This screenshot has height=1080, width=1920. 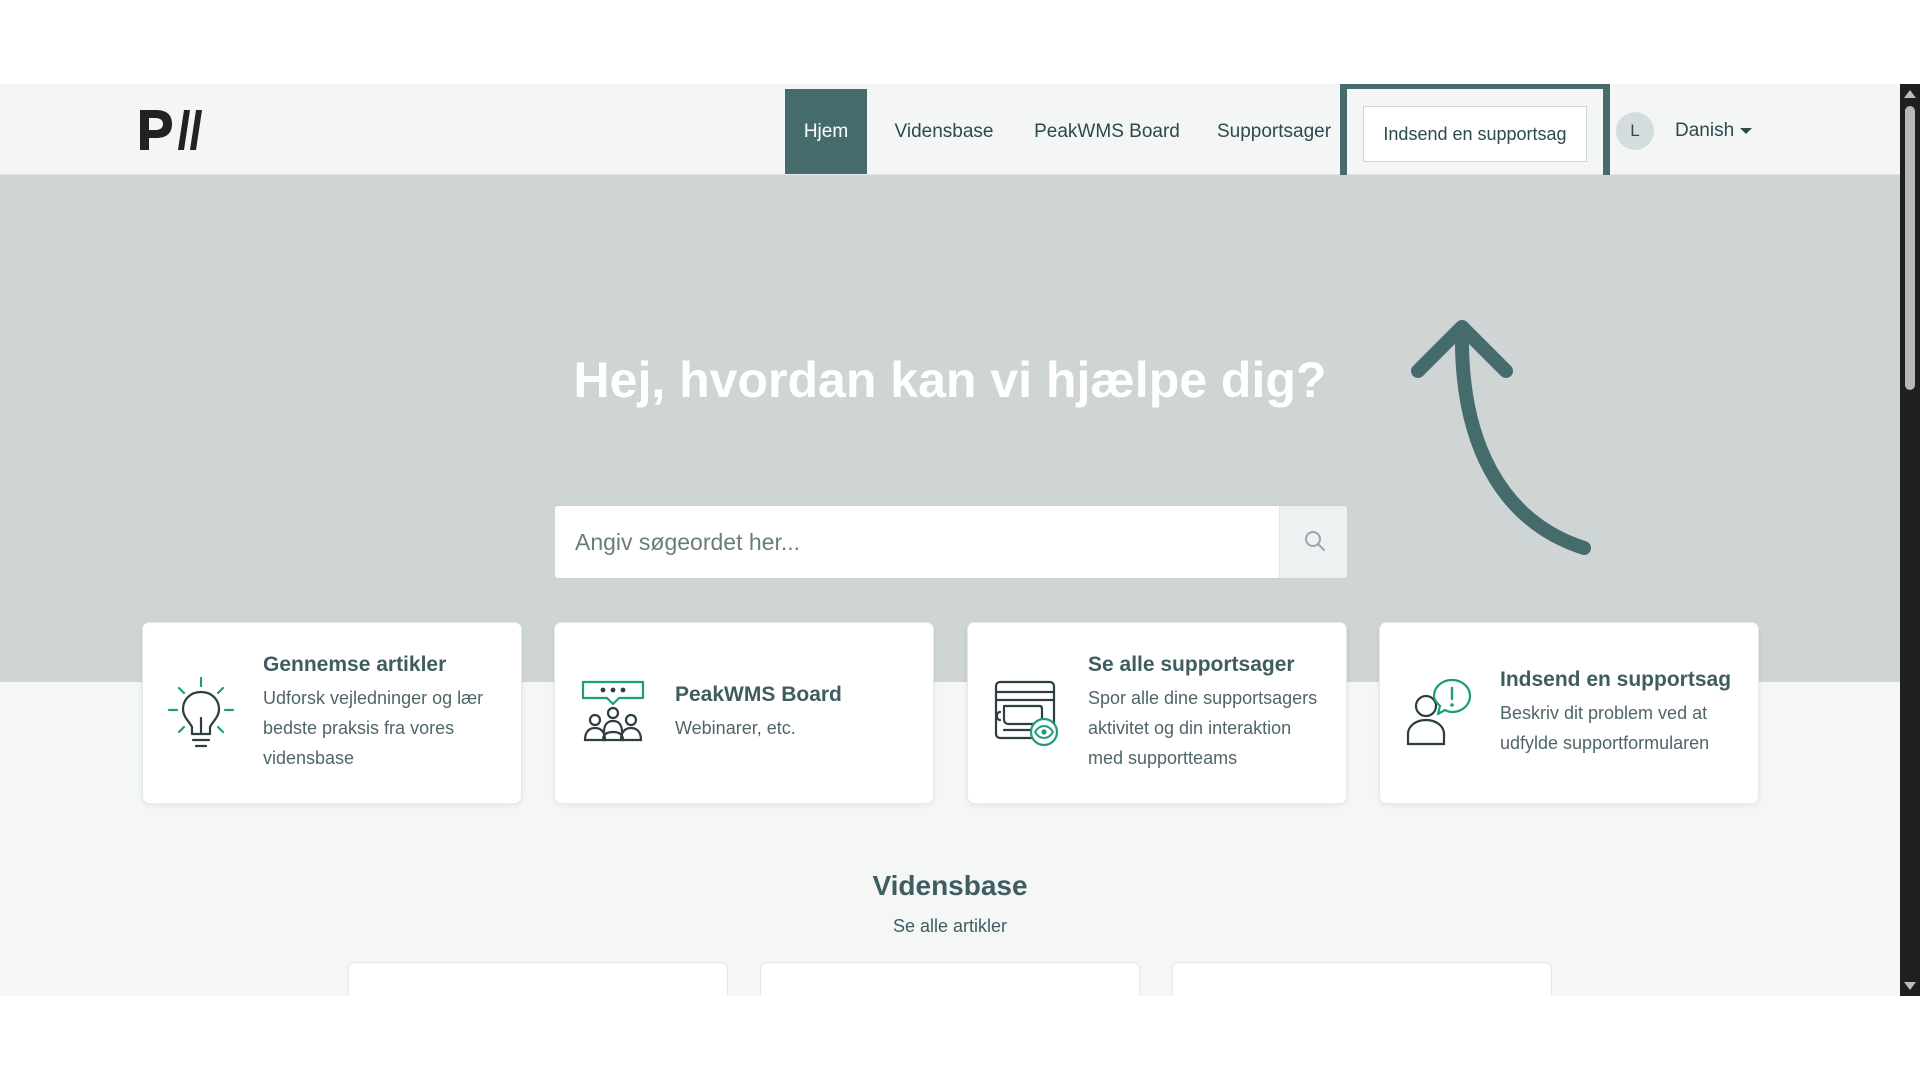 What do you see at coordinates (735, 728) in the screenshot?
I see `card-description: Webinarer, etc.` at bounding box center [735, 728].